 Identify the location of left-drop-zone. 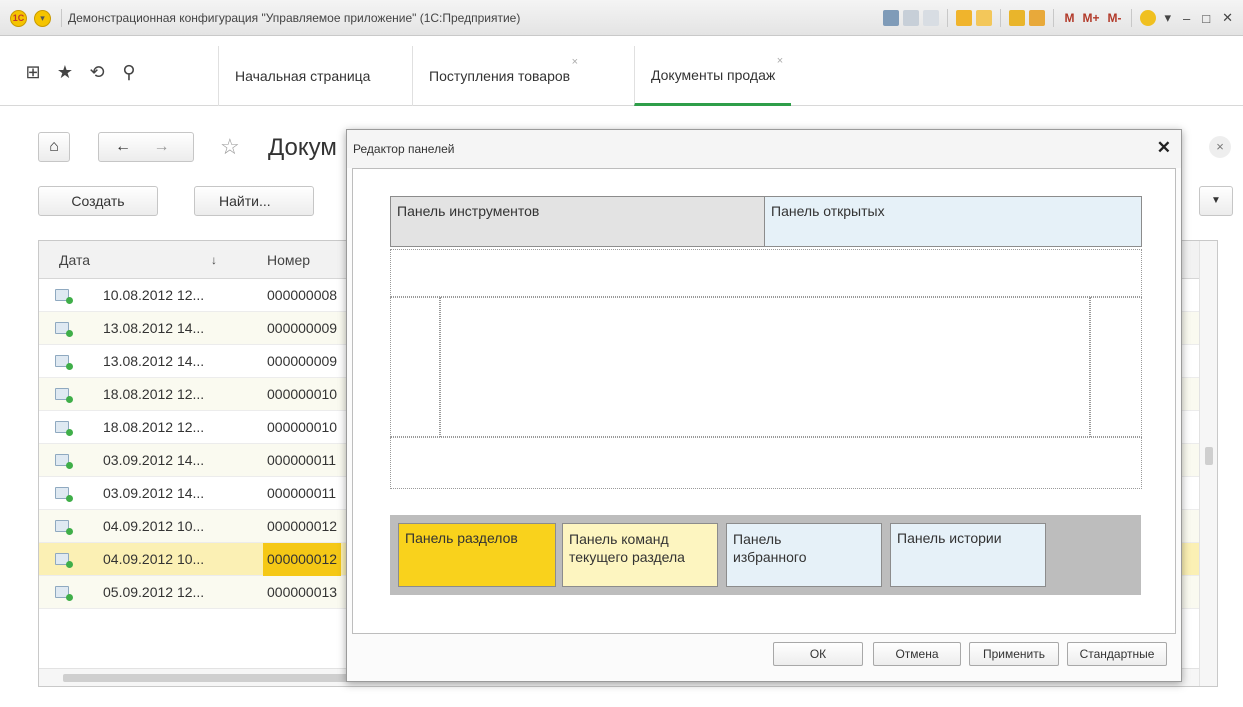
(415, 367).